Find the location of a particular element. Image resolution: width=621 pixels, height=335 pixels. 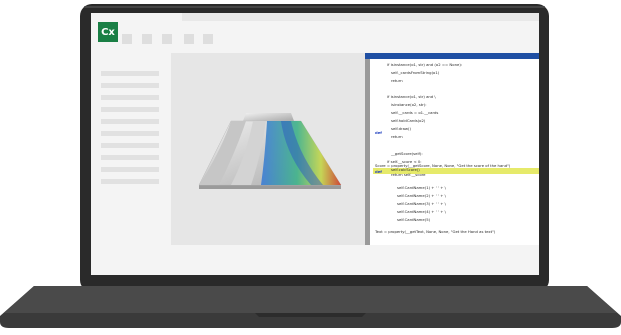

top-bar is located at coordinates (360, 17).